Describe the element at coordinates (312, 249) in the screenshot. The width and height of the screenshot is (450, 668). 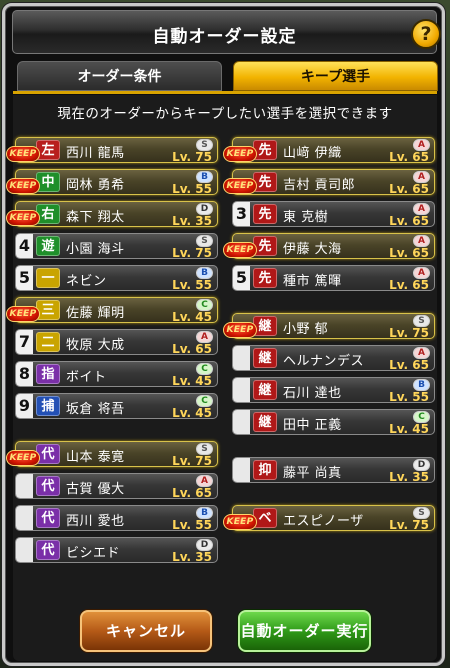
I see `player-name: 伊藤 大海` at that location.